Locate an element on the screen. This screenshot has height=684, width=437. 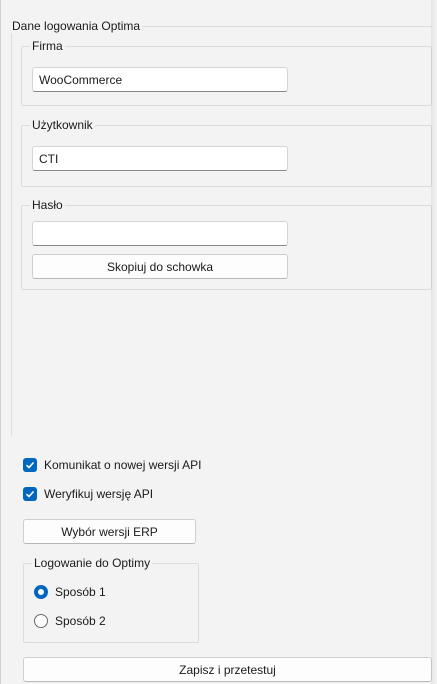
radio-option-2-label: Sposób 2 is located at coordinates (80, 621).